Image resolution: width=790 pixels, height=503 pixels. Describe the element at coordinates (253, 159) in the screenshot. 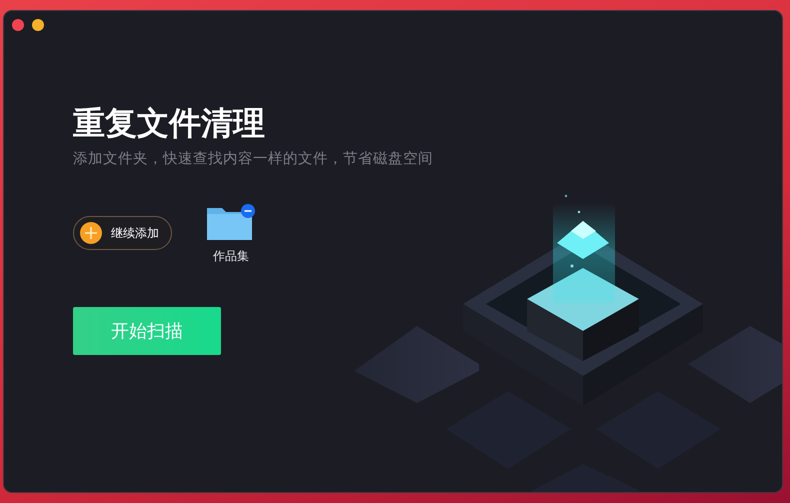

I see `page-subtitle: 添加文件夹，快速查找内容一样的文件，节省磁盘空间` at that location.